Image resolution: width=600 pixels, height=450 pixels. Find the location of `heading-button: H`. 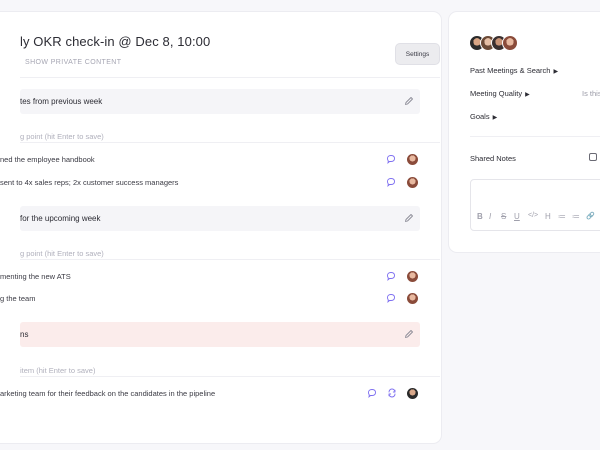

heading-button: H is located at coordinates (548, 216).